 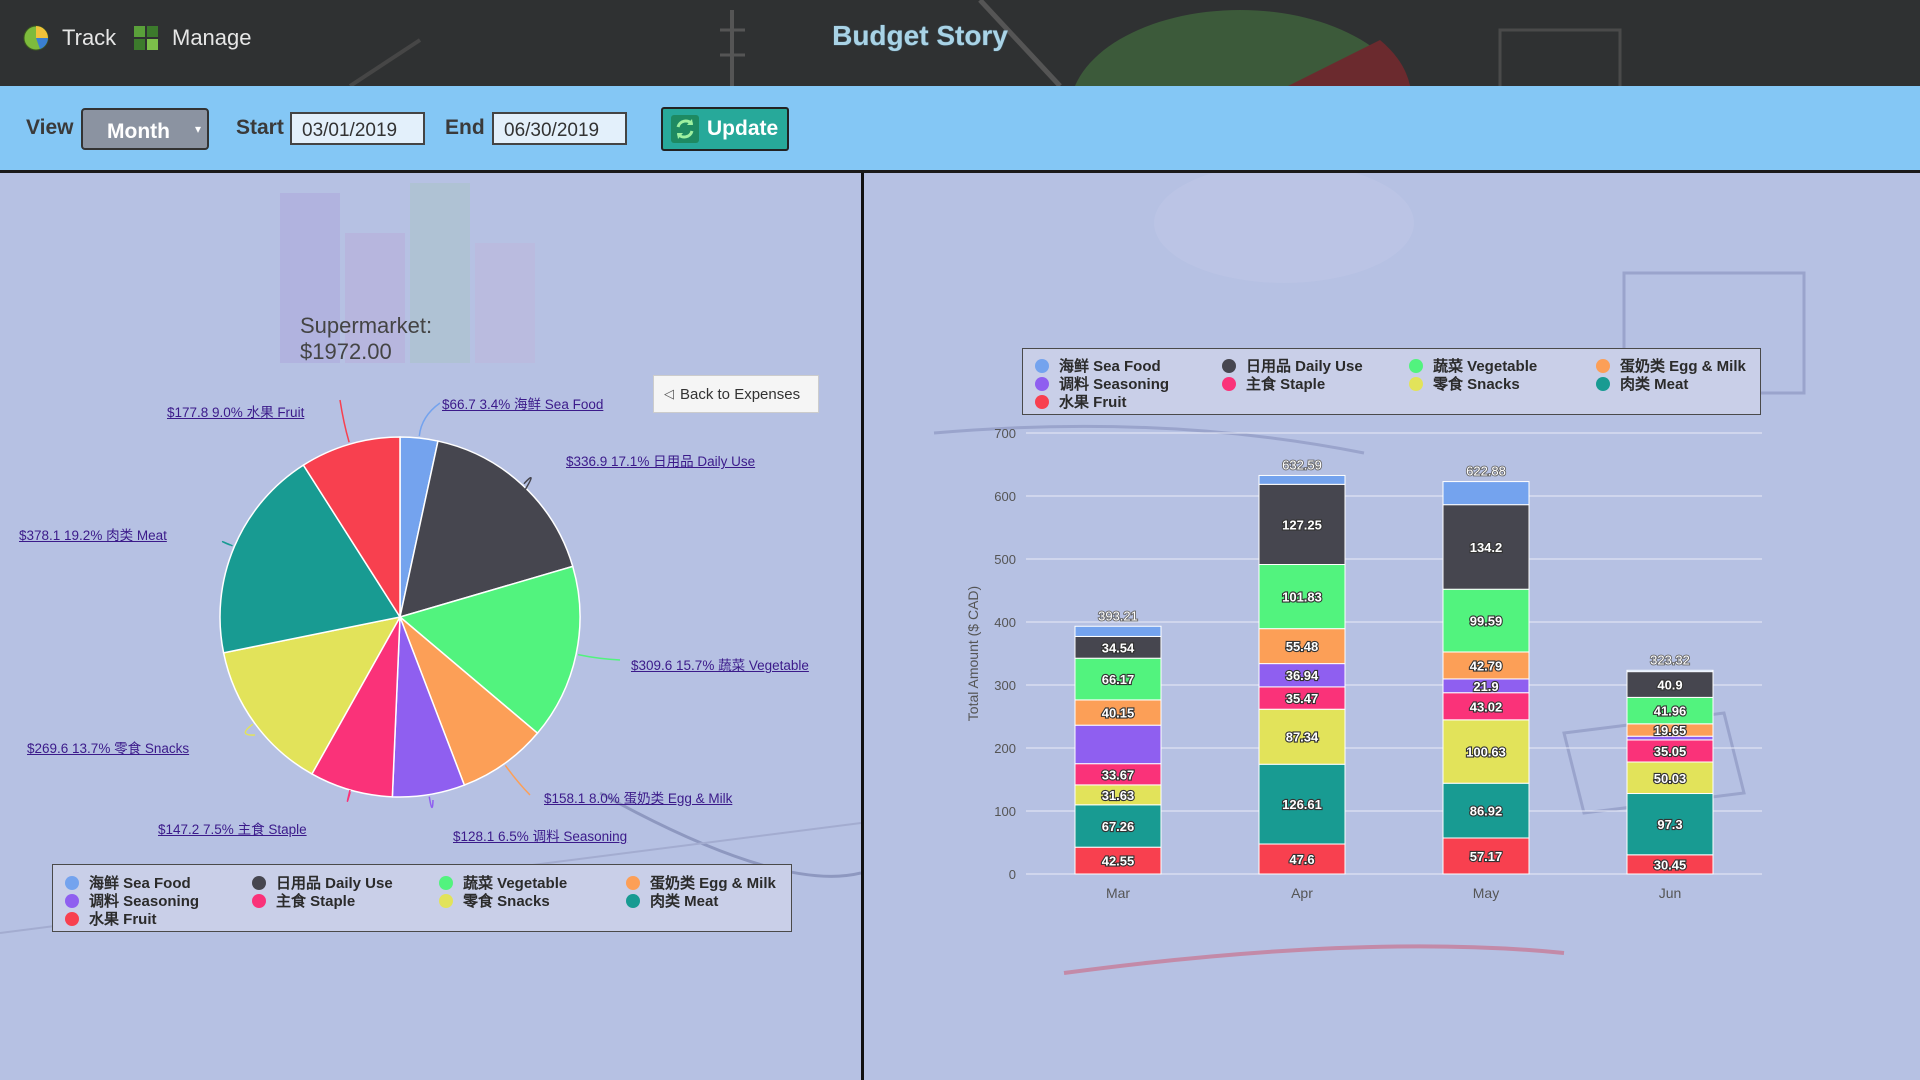 What do you see at coordinates (1118, 679) in the screenshot?
I see `bar-segment-label: 66.17` at bounding box center [1118, 679].